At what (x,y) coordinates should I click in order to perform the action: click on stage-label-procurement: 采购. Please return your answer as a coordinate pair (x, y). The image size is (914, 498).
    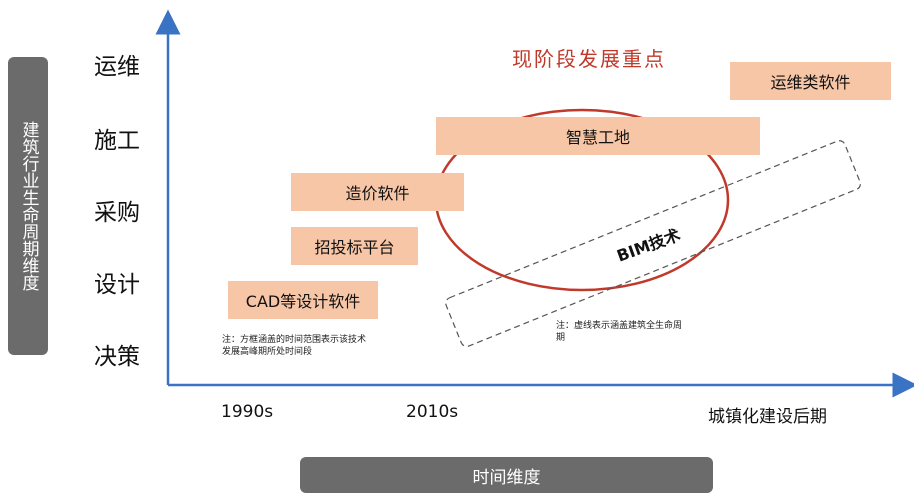
    Looking at the image, I should click on (117, 213).